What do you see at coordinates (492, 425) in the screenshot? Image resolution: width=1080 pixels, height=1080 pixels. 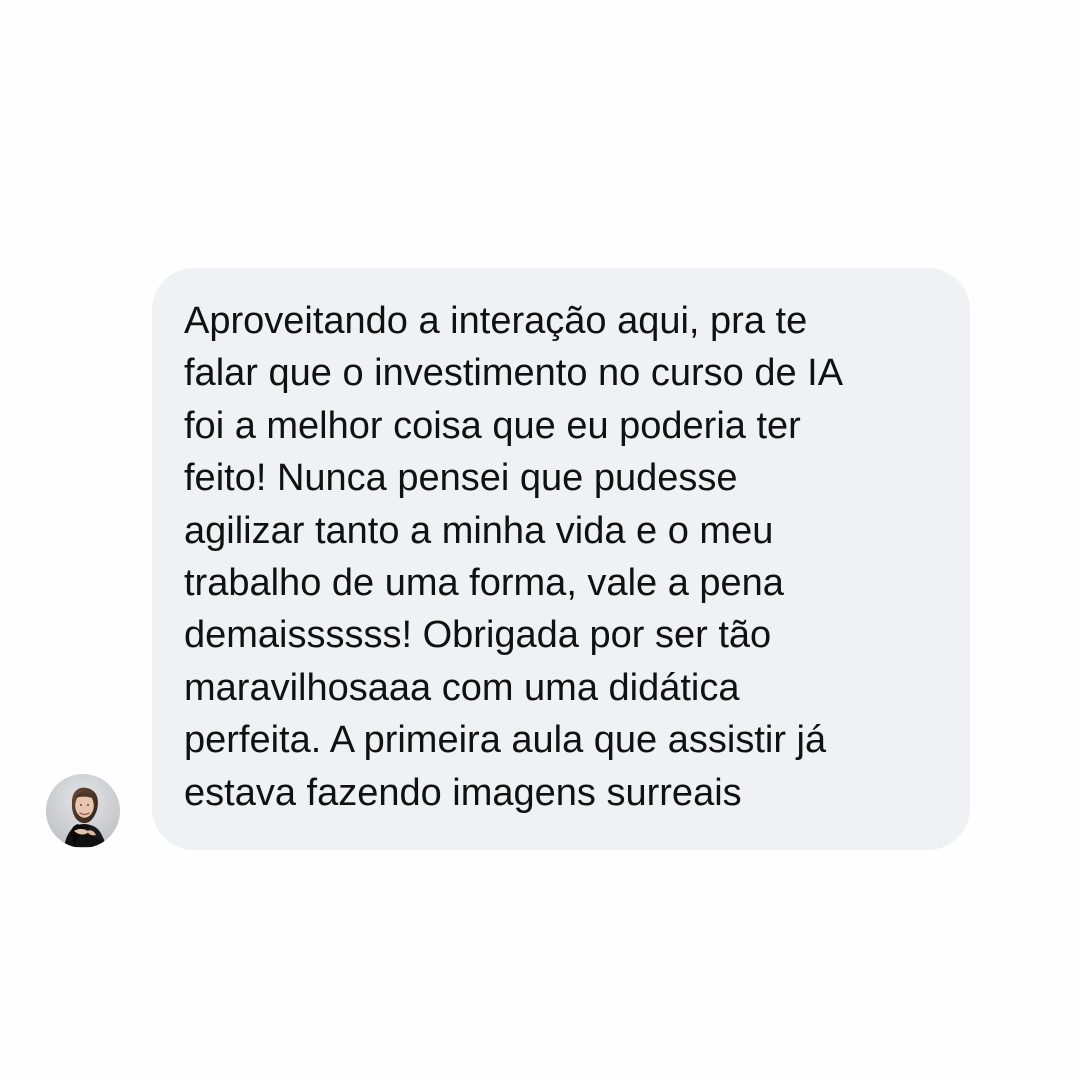 I see `message-line: foi a melhor coisa que eu poderia ter` at bounding box center [492, 425].